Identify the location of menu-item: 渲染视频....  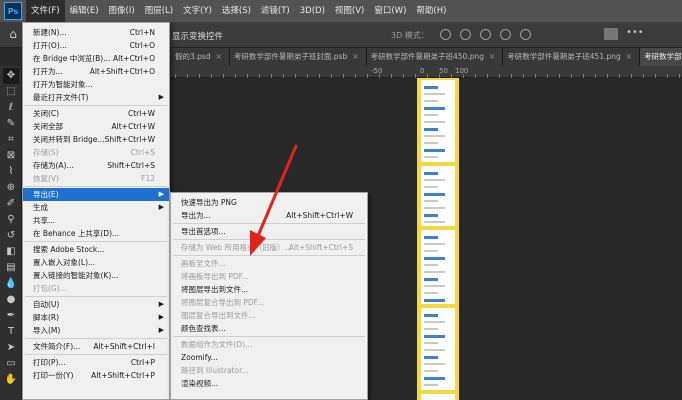
(269, 383).